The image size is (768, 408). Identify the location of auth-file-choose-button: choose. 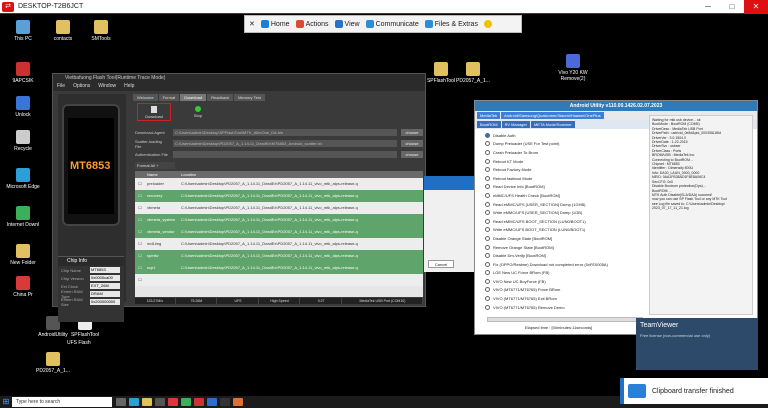
(412, 154).